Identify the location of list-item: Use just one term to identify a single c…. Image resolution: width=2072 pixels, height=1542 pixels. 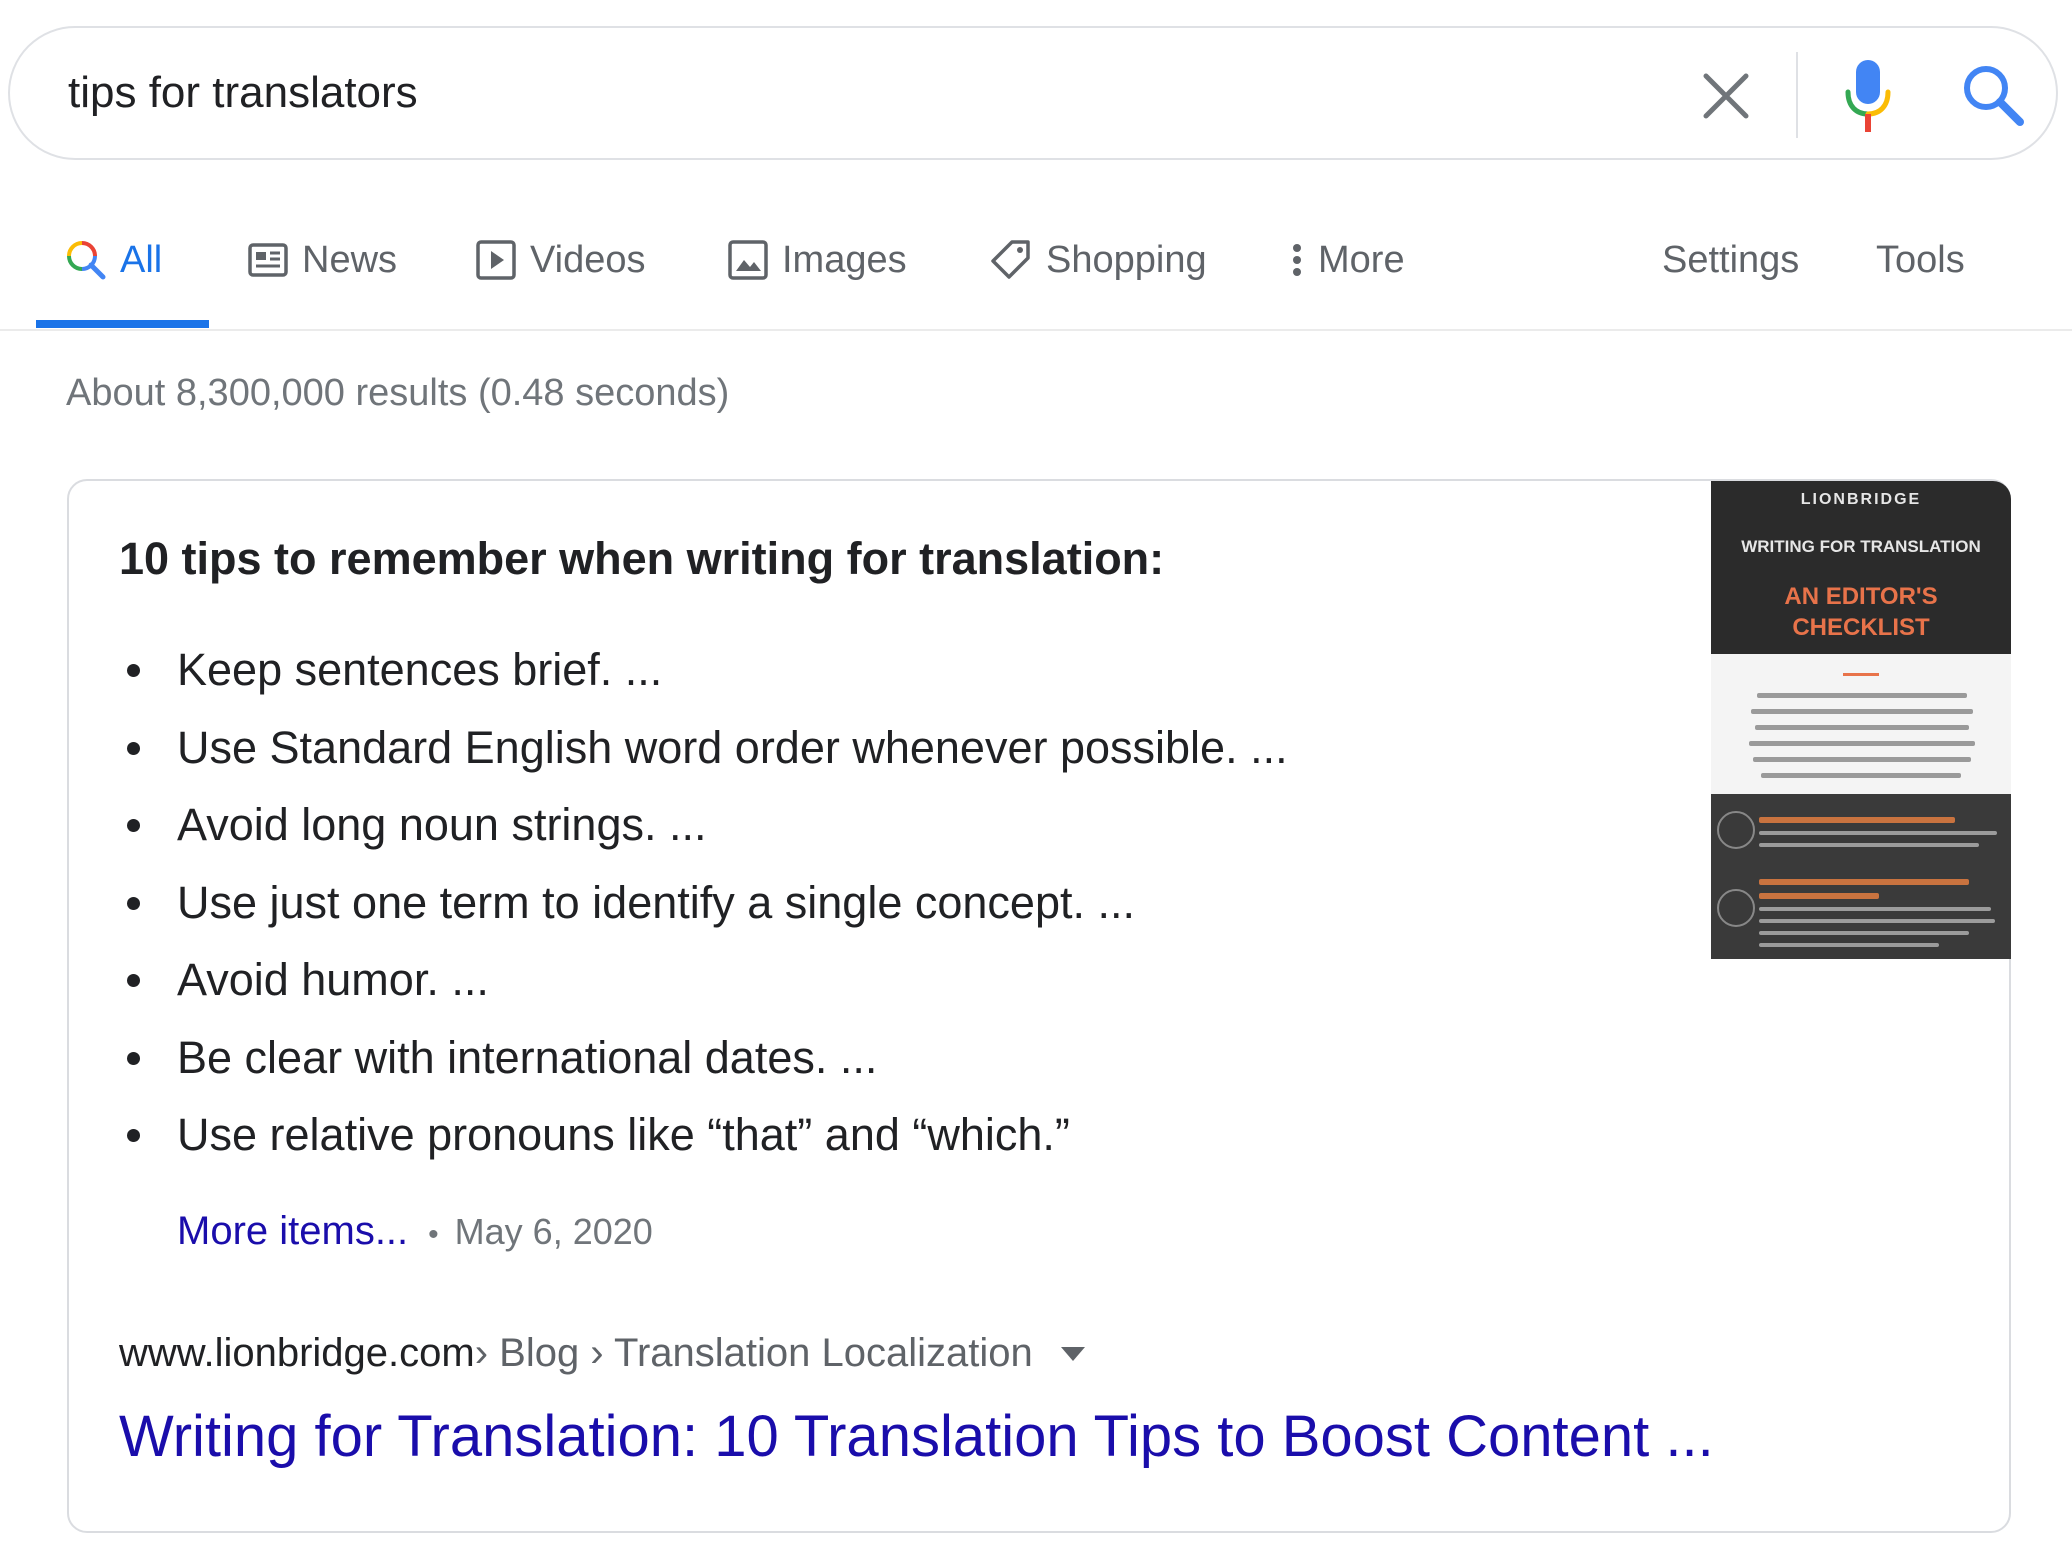
(703, 903).